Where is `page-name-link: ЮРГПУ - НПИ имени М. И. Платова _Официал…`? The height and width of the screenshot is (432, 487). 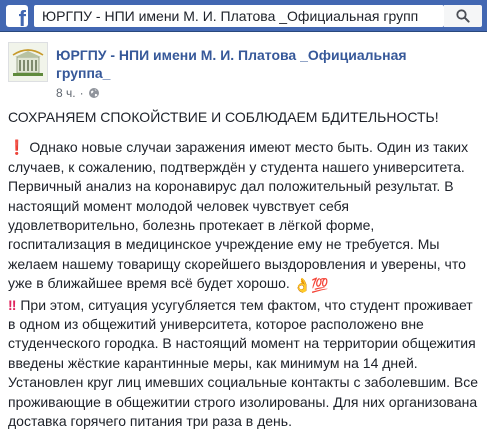 page-name-link: ЮРГПУ - НПИ имени М. И. Платова _Официал… is located at coordinates (236, 64).